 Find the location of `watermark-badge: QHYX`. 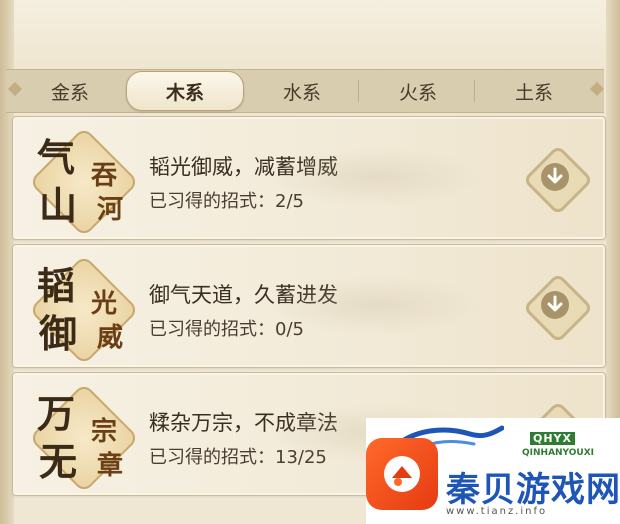

watermark-badge: QHYX is located at coordinates (553, 438).